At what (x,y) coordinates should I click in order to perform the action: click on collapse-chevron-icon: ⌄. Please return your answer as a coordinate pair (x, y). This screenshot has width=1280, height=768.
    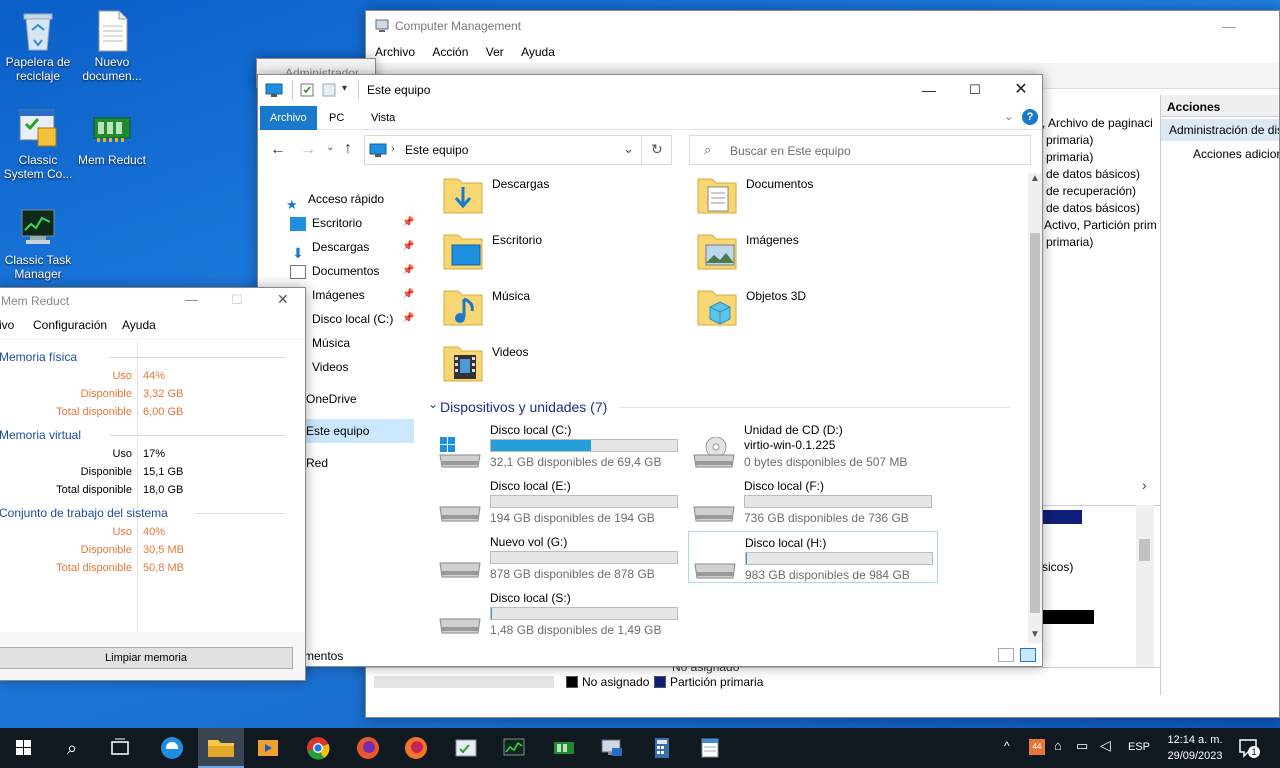
    Looking at the image, I should click on (433, 404).